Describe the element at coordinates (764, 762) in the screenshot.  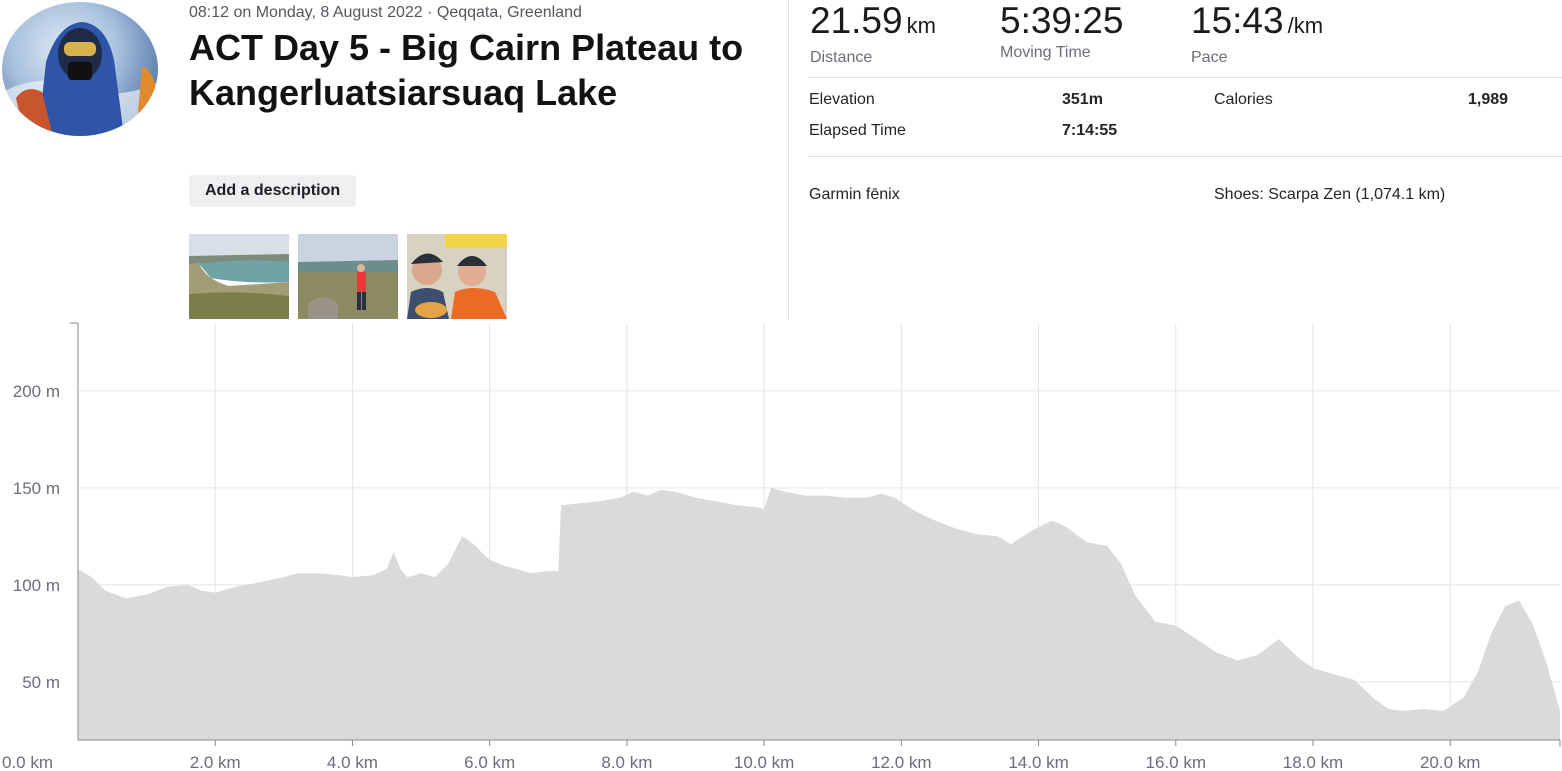
I see `x-tick-label: 10.0 km` at that location.